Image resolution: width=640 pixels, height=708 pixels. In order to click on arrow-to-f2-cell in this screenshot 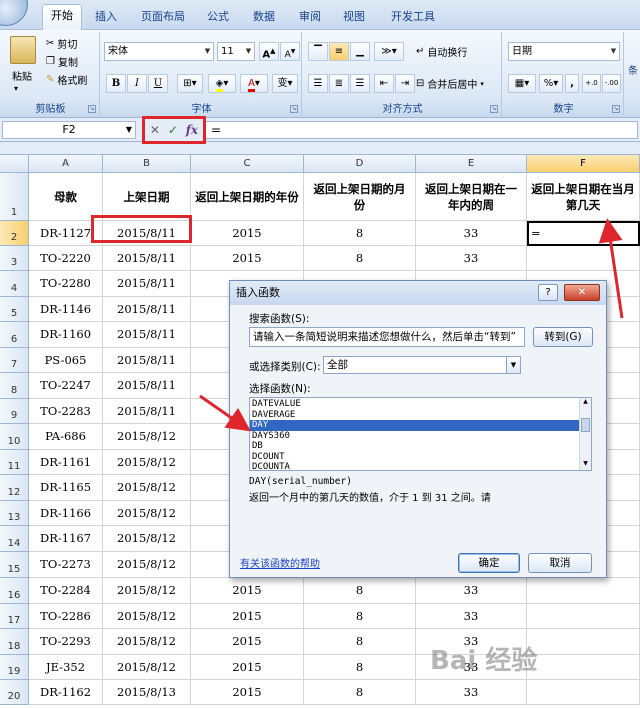, I will do `click(611, 268)`.